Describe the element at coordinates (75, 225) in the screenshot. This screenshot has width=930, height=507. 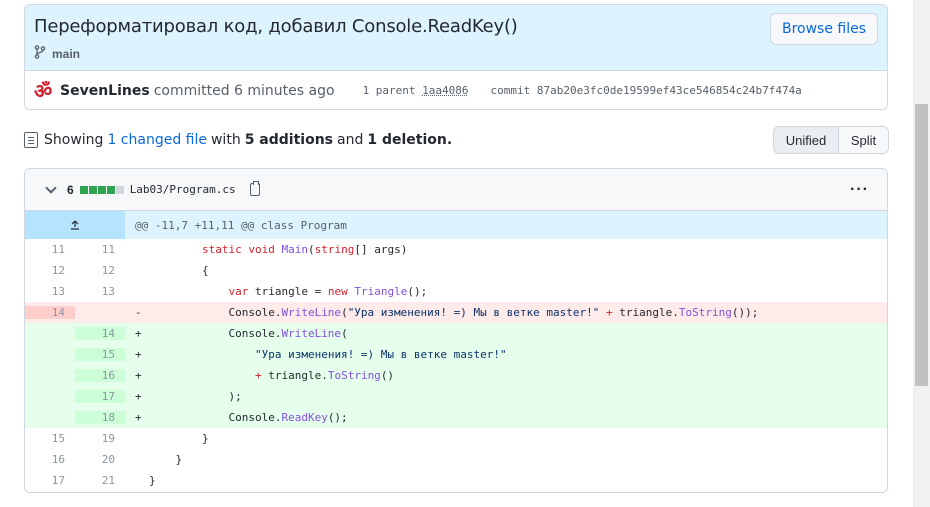
I see `expand-up-icon` at that location.